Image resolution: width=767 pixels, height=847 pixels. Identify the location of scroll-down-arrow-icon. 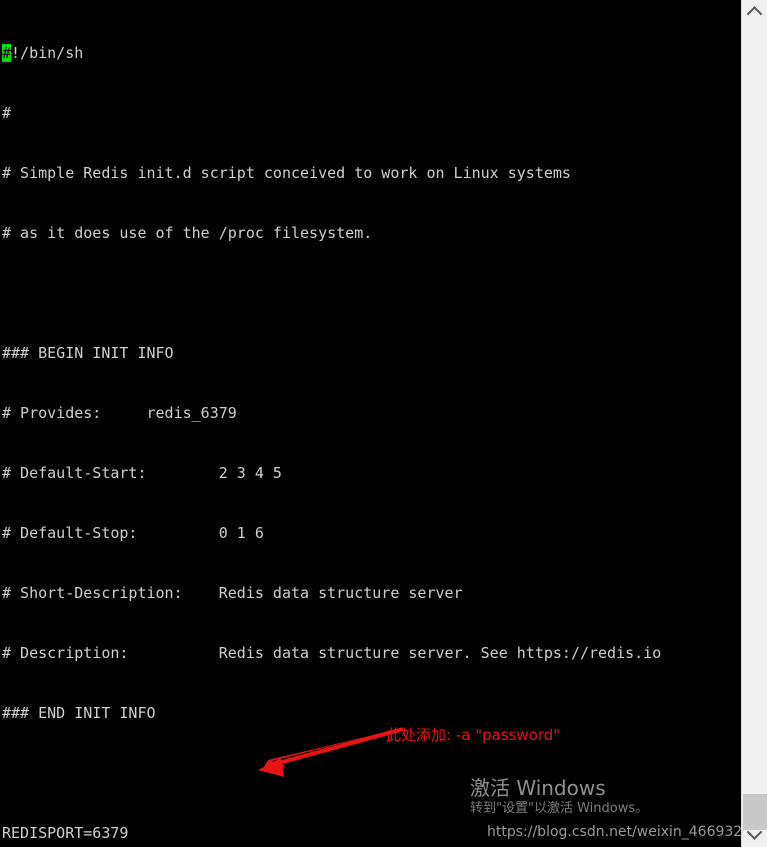
(754, 833).